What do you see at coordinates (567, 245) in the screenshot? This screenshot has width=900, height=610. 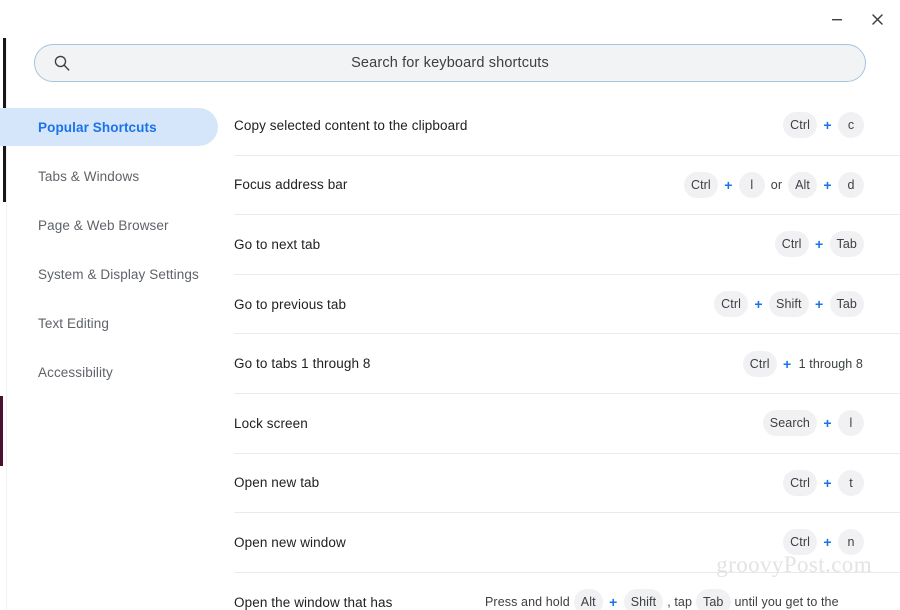 I see `shortcut-row: Go to next tab Ctrl + Tab` at bounding box center [567, 245].